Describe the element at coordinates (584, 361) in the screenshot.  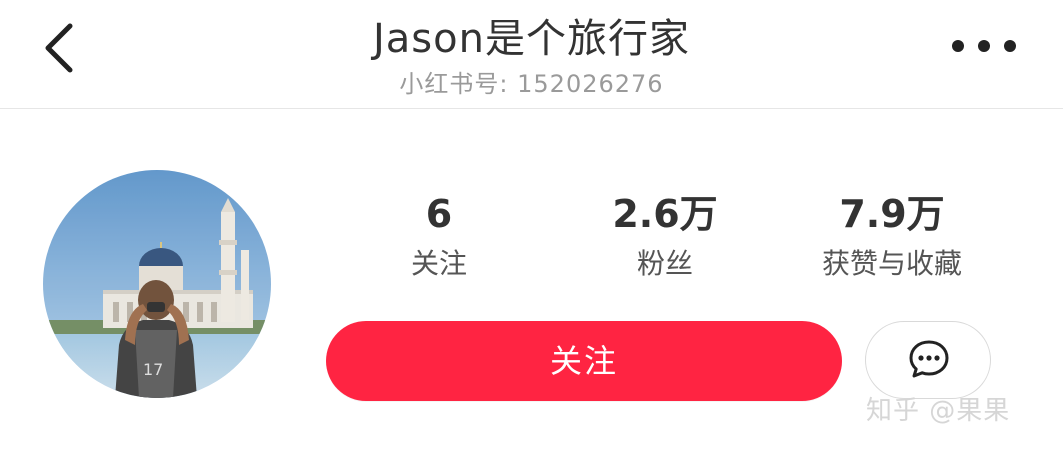
I see `follow-button: 关注` at that location.